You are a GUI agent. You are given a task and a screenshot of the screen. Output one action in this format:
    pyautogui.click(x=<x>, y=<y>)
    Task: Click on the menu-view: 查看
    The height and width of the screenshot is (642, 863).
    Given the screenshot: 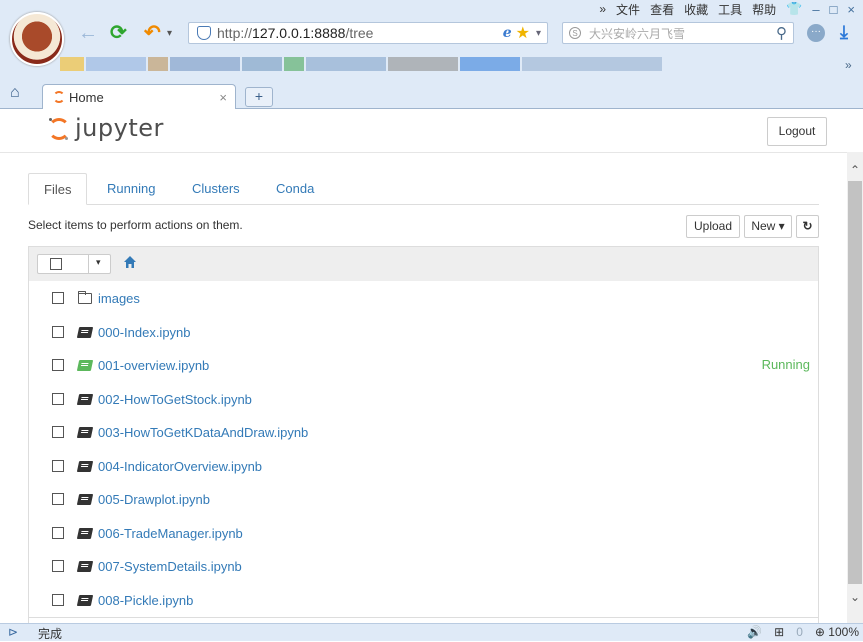 What is the action you would take?
    pyautogui.click(x=662, y=9)
    